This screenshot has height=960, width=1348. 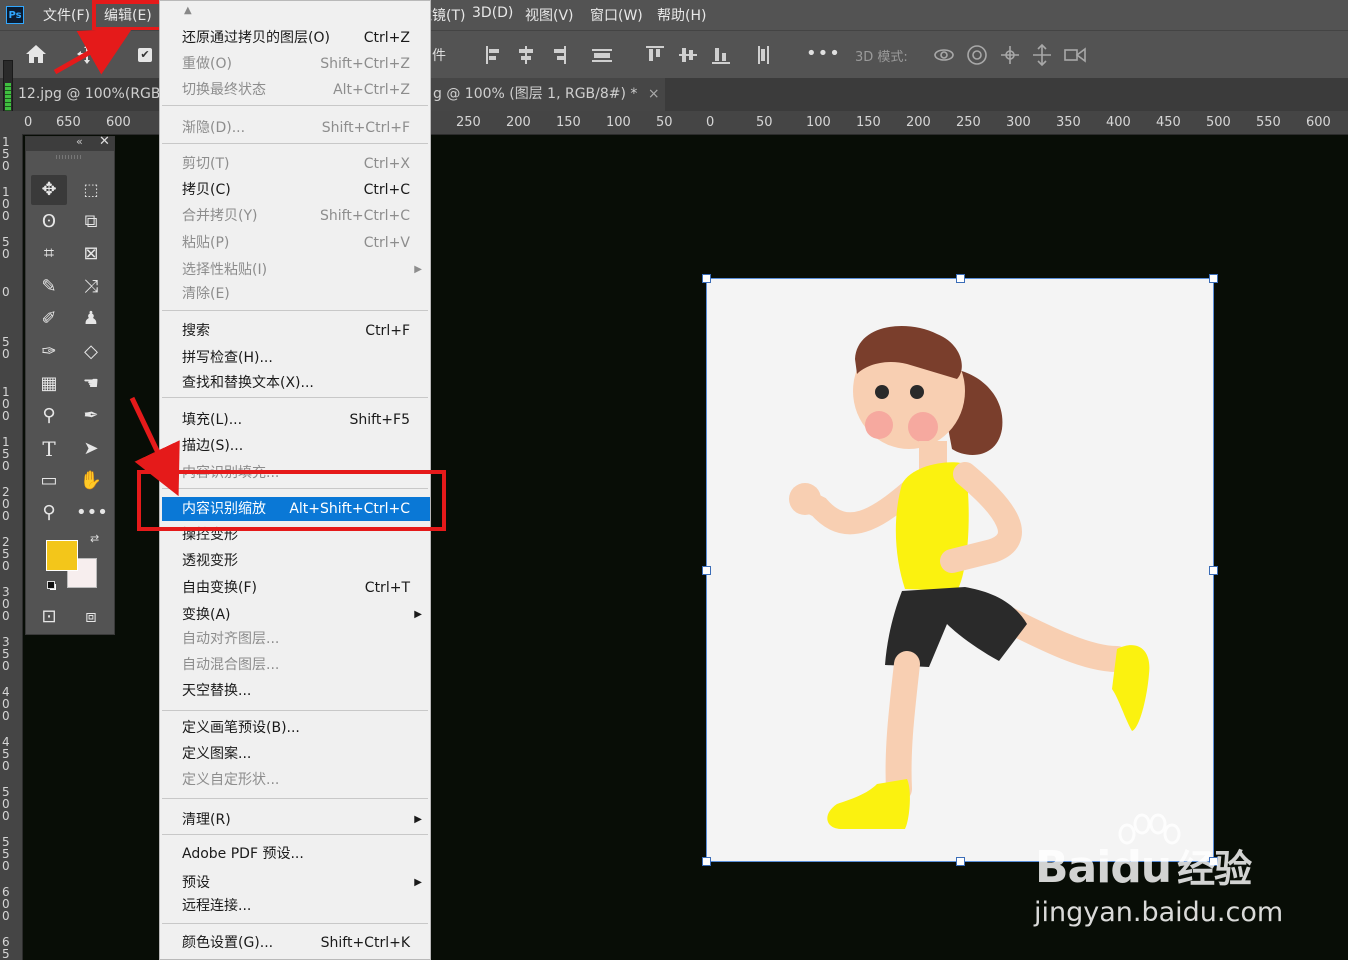 What do you see at coordinates (1214, 869) in the screenshot?
I see `watermark-cn: 经验` at bounding box center [1214, 869].